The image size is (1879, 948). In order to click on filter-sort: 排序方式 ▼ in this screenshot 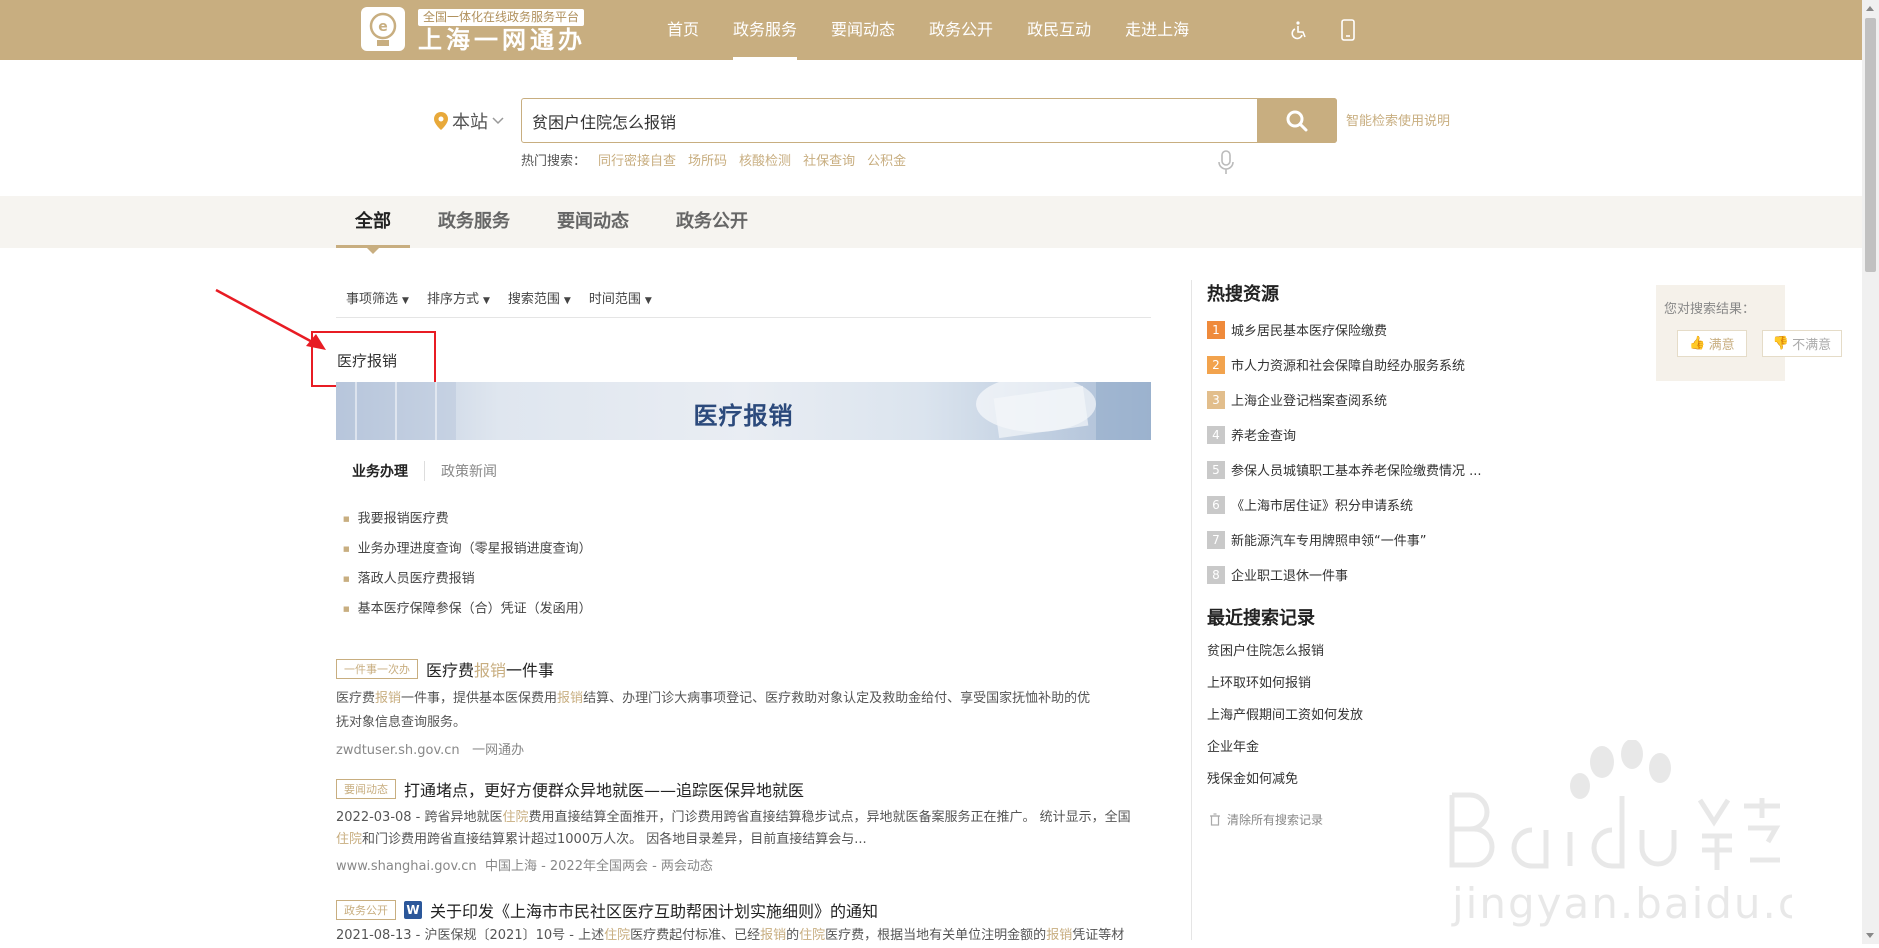, I will do `click(458, 297)`.